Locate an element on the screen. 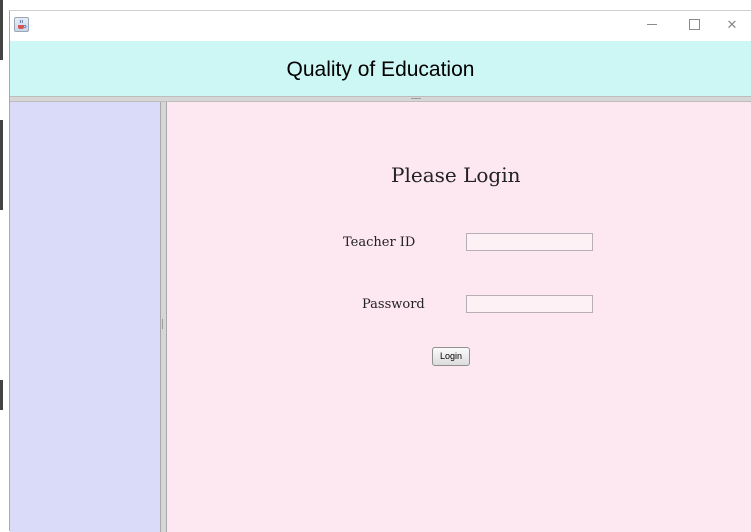  vertical-split-divider is located at coordinates (163, 317).